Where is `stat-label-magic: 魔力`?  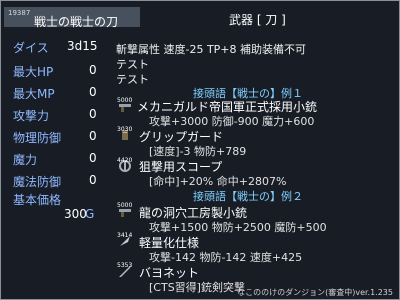 stat-label-magic: 魔力 is located at coordinates (25, 160).